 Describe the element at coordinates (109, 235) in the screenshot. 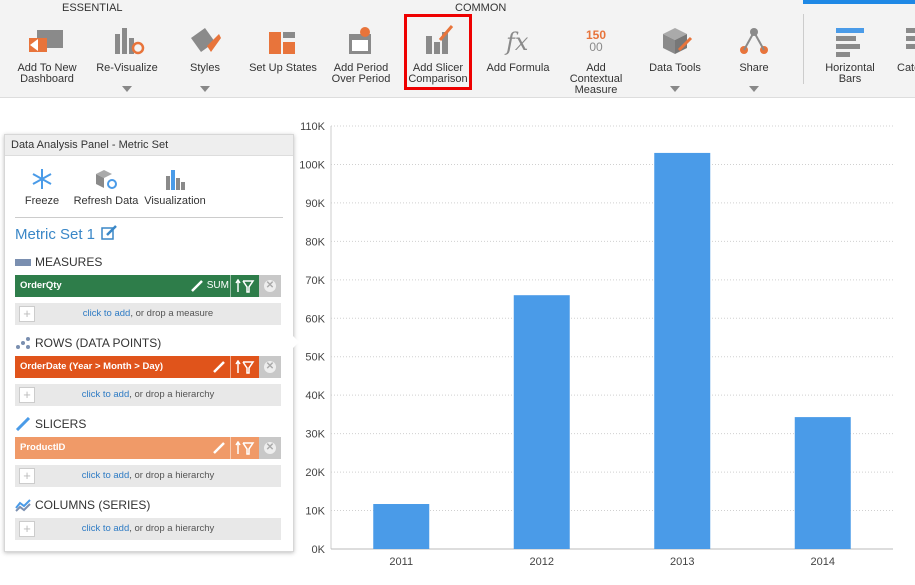

I see `edit-icon` at that location.